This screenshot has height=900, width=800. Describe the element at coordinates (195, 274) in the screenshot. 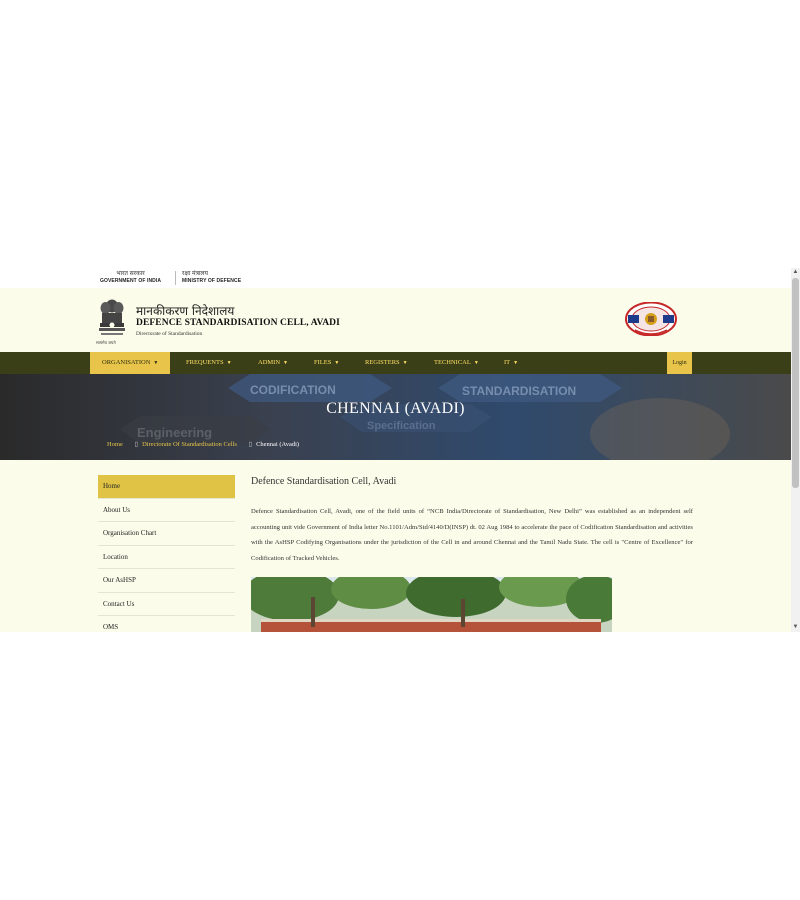

I see `ministry-hindi-label: रक्षा मंत्रालय` at that location.